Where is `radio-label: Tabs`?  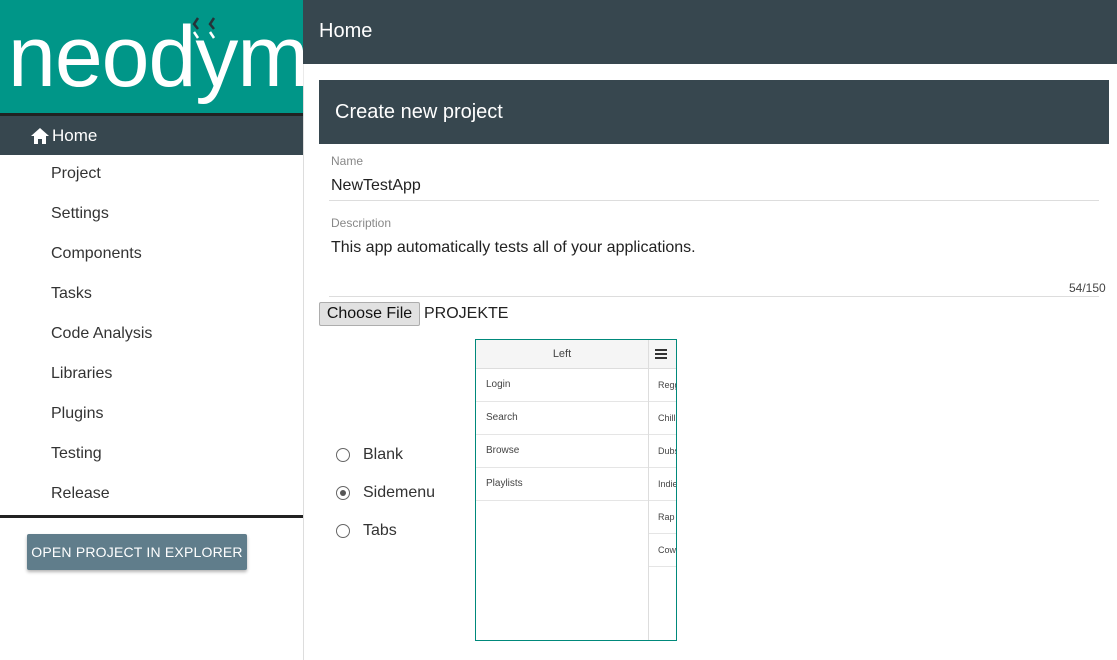
radio-label: Tabs is located at coordinates (380, 530).